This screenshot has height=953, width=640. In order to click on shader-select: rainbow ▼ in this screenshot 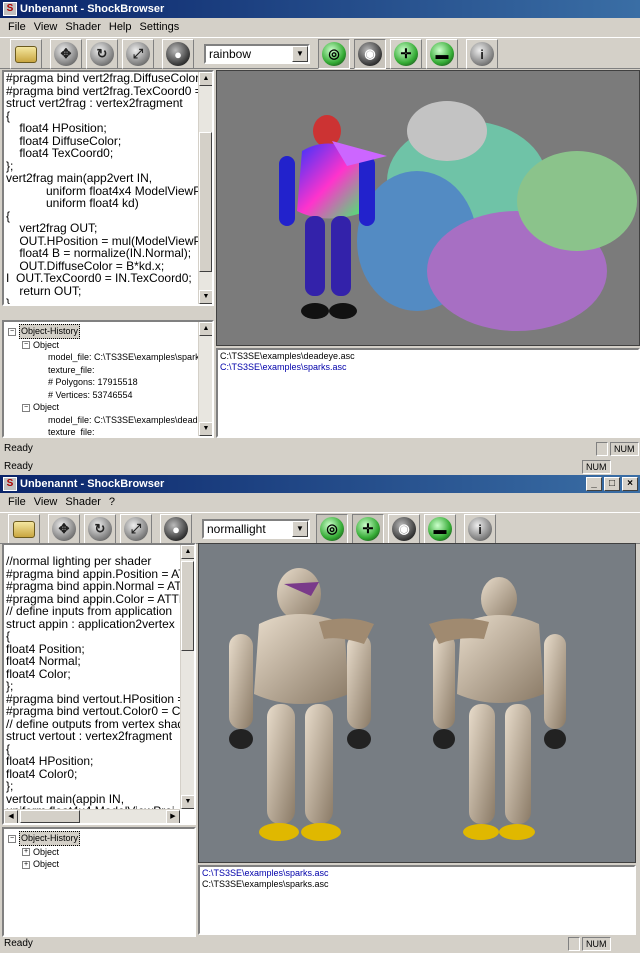, I will do `click(257, 54)`.